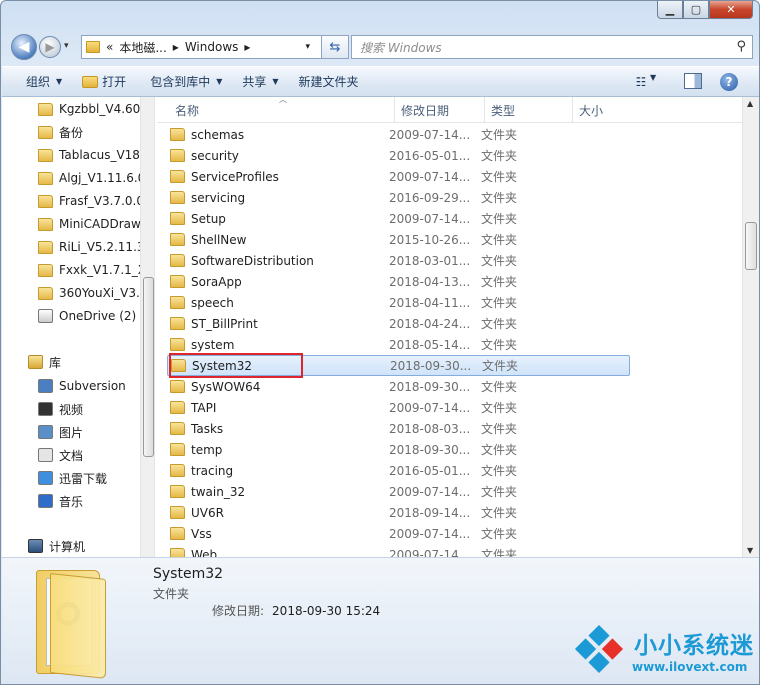 This screenshot has width=760, height=685. I want to click on name-cell: temp, so click(278, 450).